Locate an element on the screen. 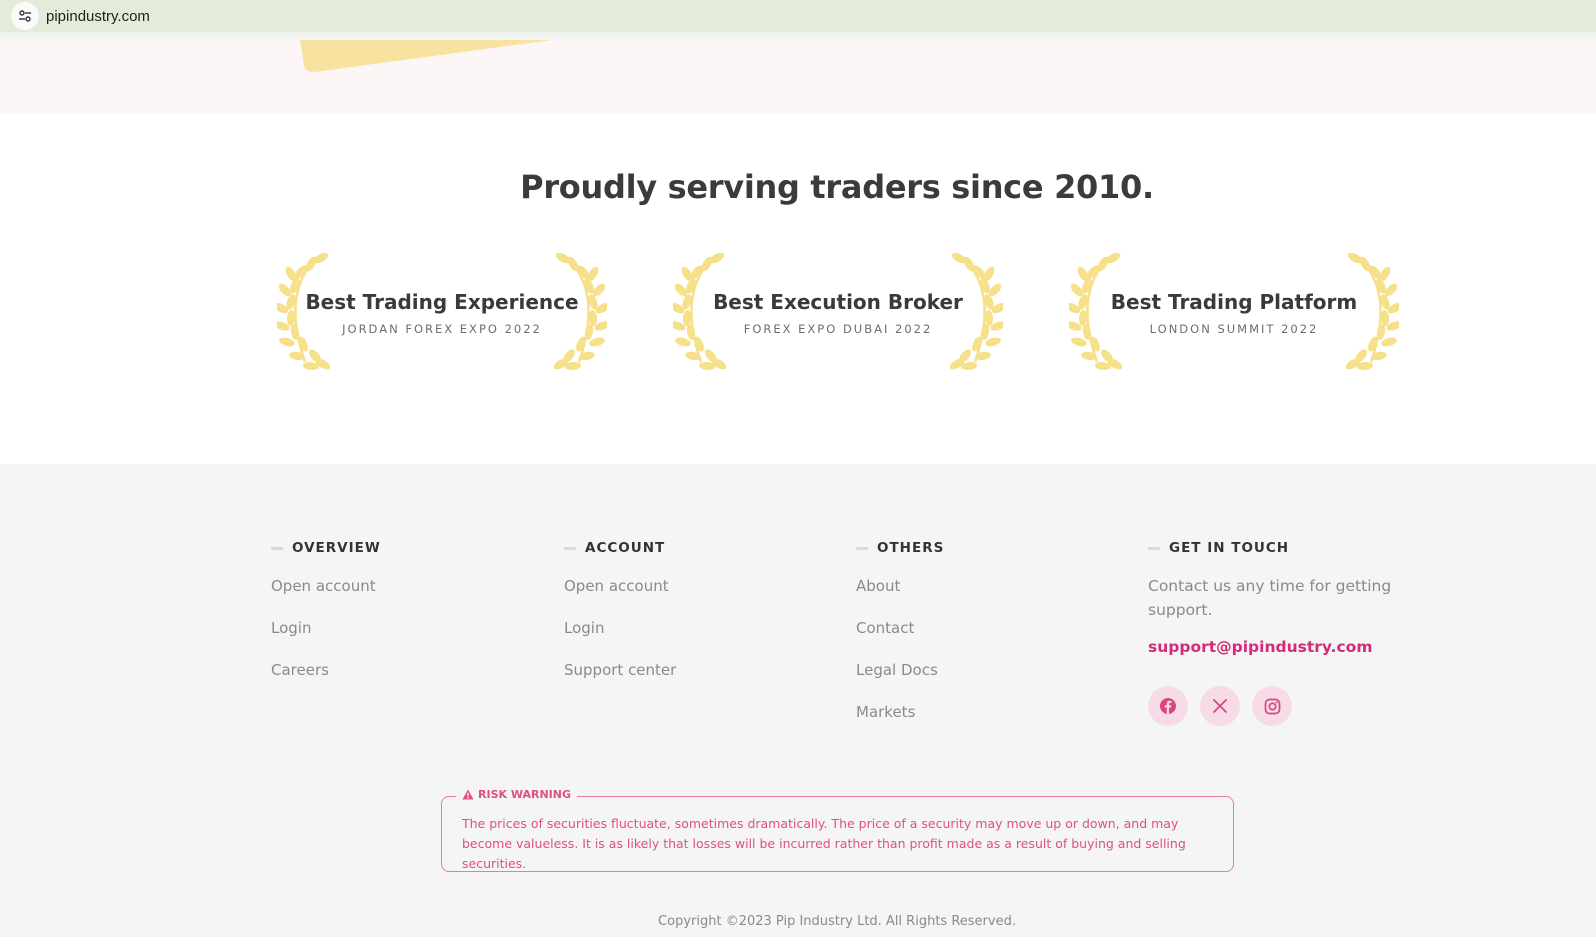 The height and width of the screenshot is (937, 1596). risk-warning-label: RISK WARNING is located at coordinates (516, 794).